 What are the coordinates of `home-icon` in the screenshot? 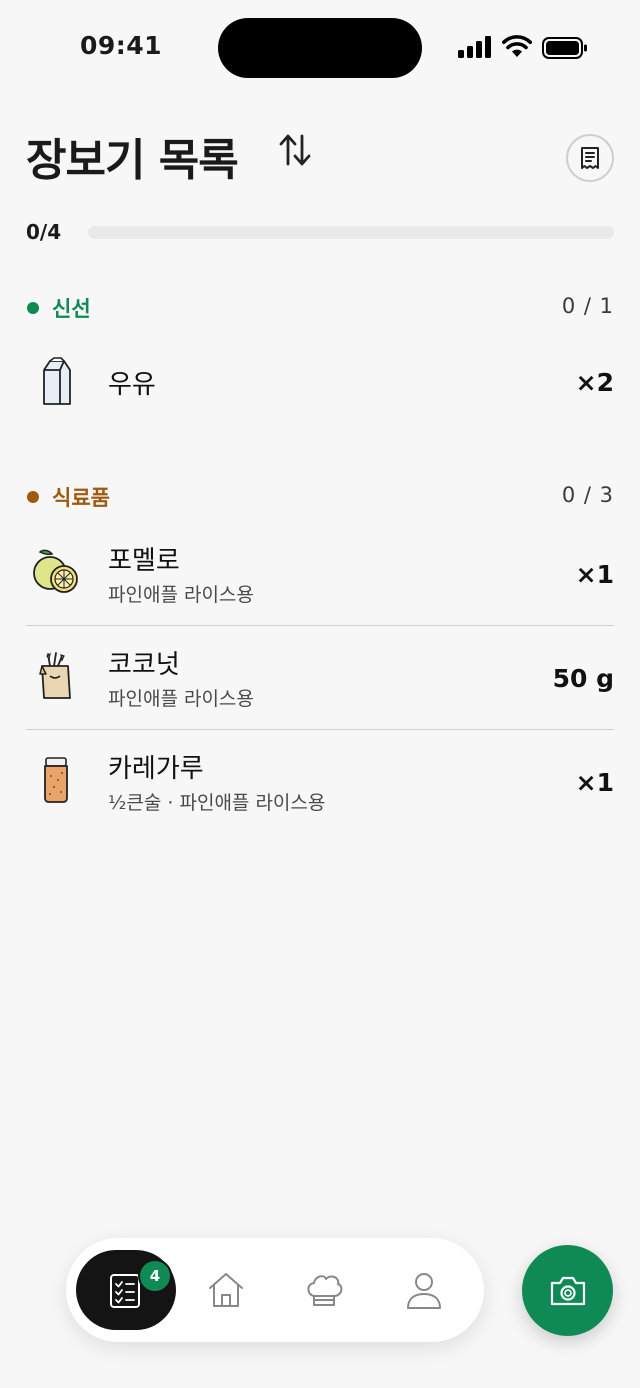 It's located at (226, 1290).